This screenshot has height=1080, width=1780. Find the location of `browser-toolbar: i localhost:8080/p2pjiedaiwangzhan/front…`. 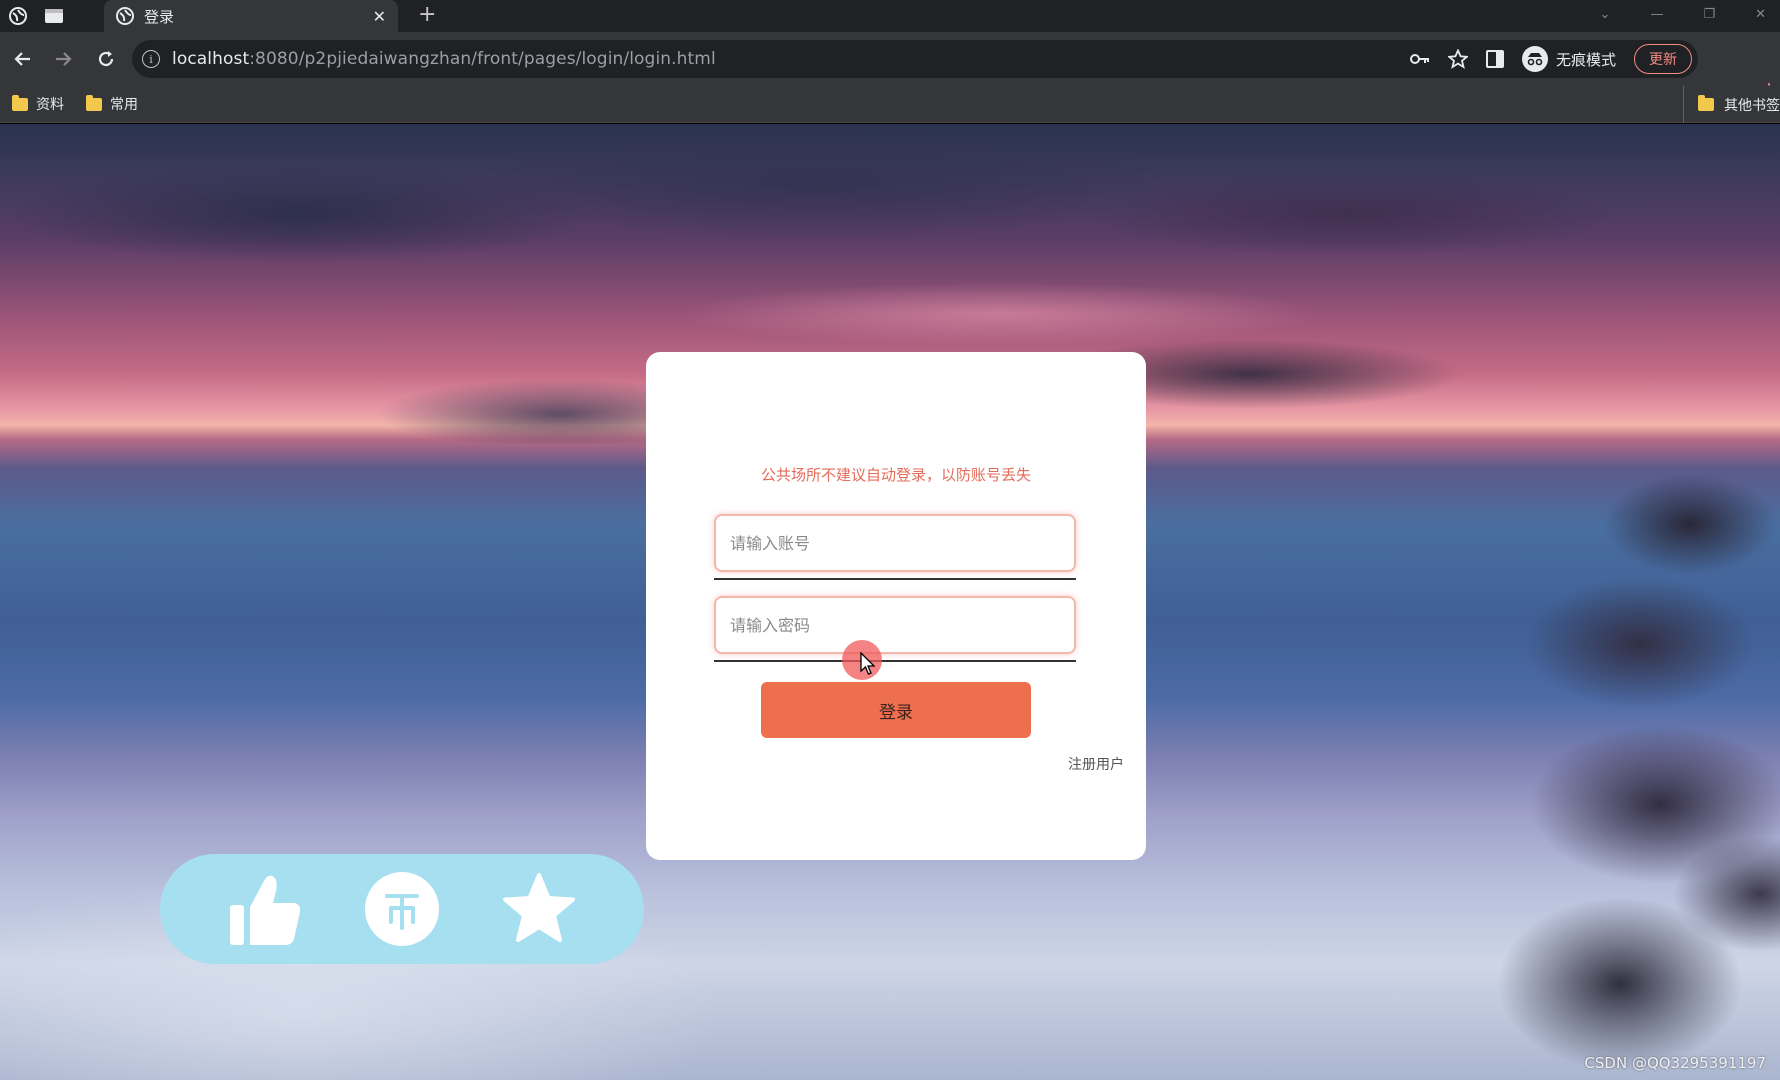

browser-toolbar: i localhost:8080/p2pjiedaiwangzhan/front… is located at coordinates (890, 66).